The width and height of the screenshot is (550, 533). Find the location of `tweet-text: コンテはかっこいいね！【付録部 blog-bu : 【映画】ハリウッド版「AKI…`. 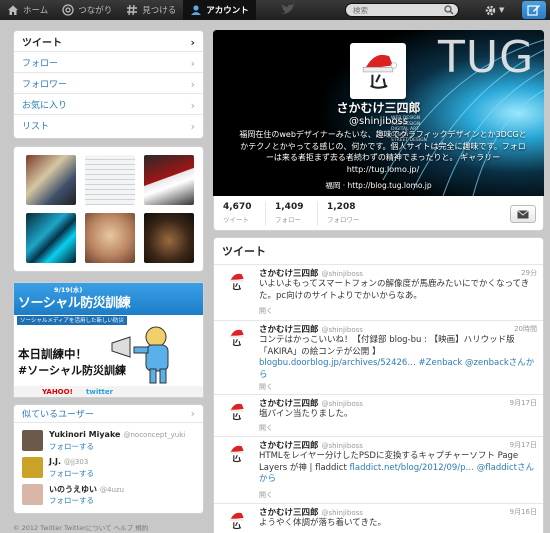

tweet-text: コンテはかっこいいね！【付録部 blog-bu : 【映画】ハリウッド版「AKI… is located at coordinates (387, 346).